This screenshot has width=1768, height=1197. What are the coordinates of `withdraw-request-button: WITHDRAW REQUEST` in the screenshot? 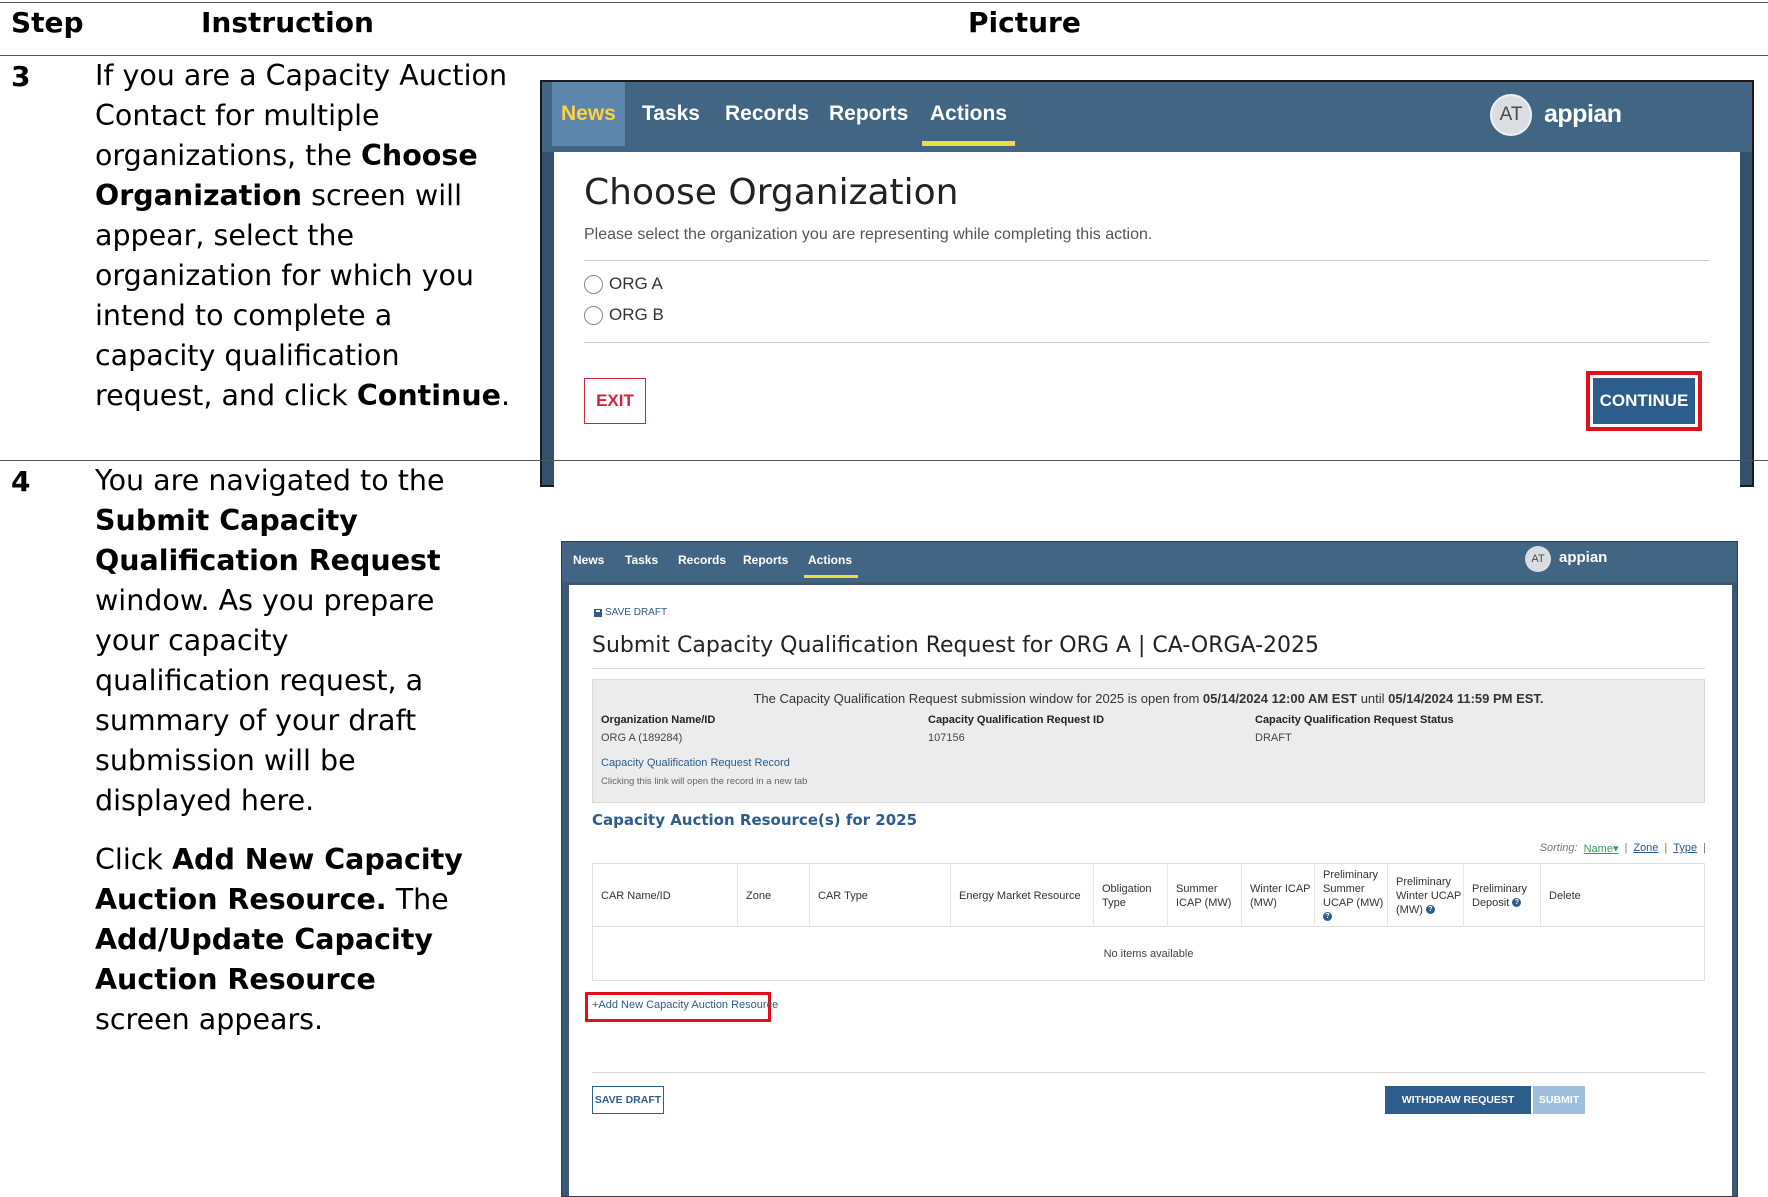 It's located at (1458, 1100).